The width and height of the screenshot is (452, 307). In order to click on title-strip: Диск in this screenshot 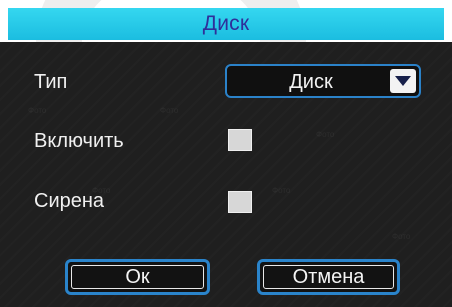, I will do `click(226, 24)`.